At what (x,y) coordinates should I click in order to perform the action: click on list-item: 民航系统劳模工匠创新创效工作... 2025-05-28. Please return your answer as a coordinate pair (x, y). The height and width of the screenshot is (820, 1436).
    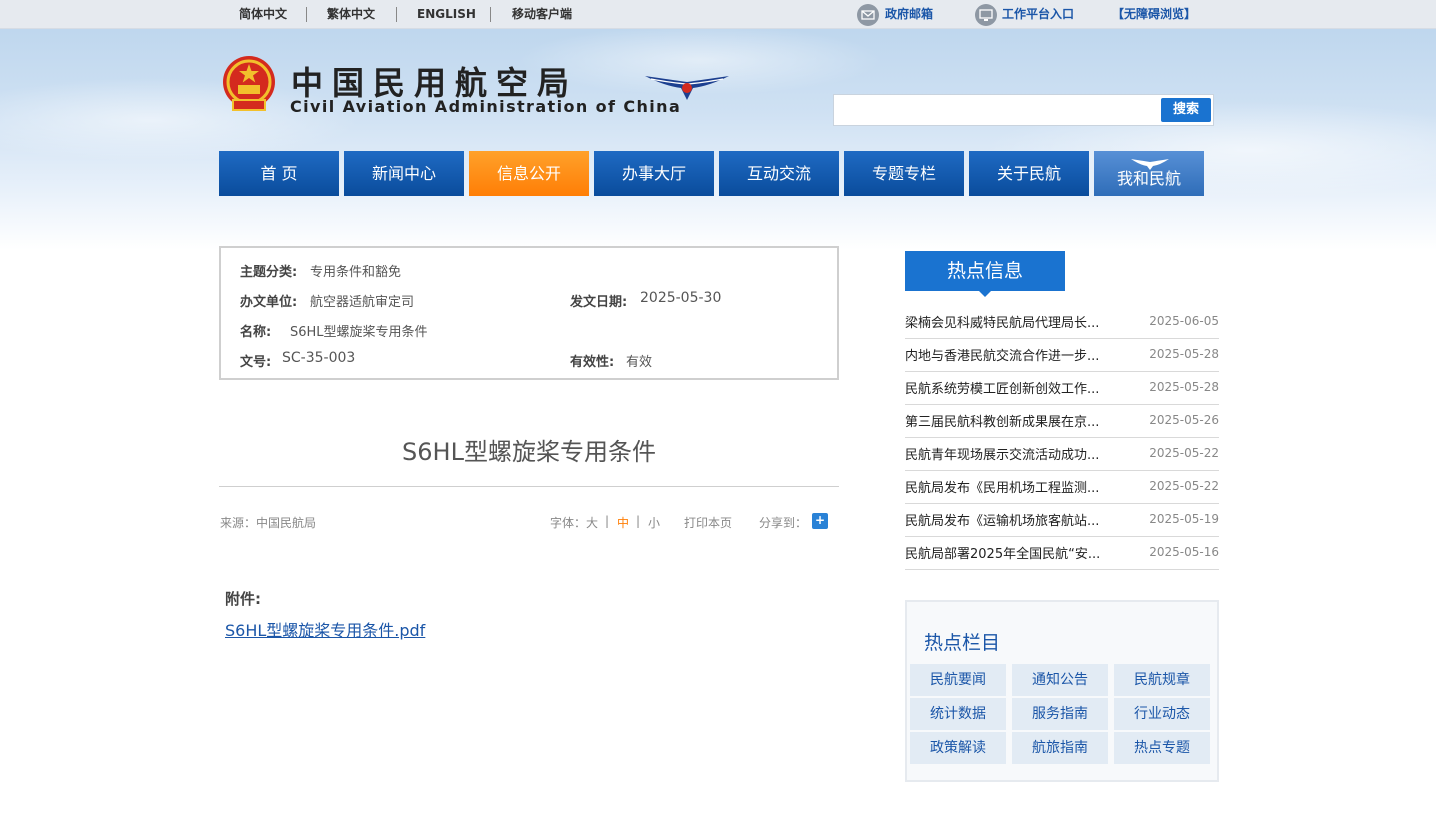
    Looking at the image, I should click on (1062, 388).